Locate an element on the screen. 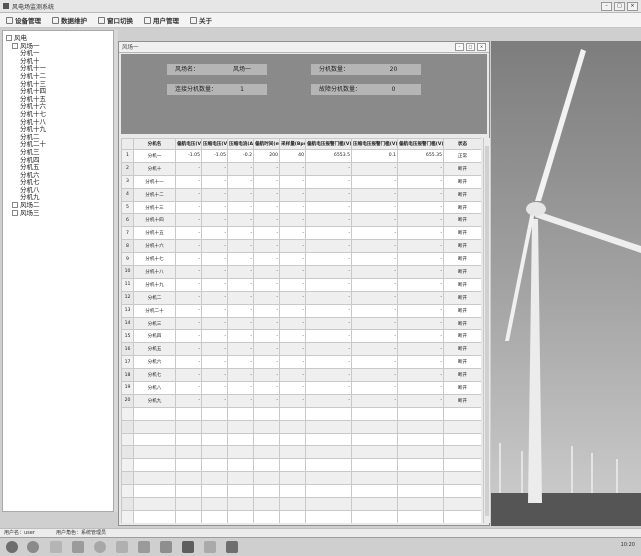  row-index: 14 is located at coordinates (127, 323).